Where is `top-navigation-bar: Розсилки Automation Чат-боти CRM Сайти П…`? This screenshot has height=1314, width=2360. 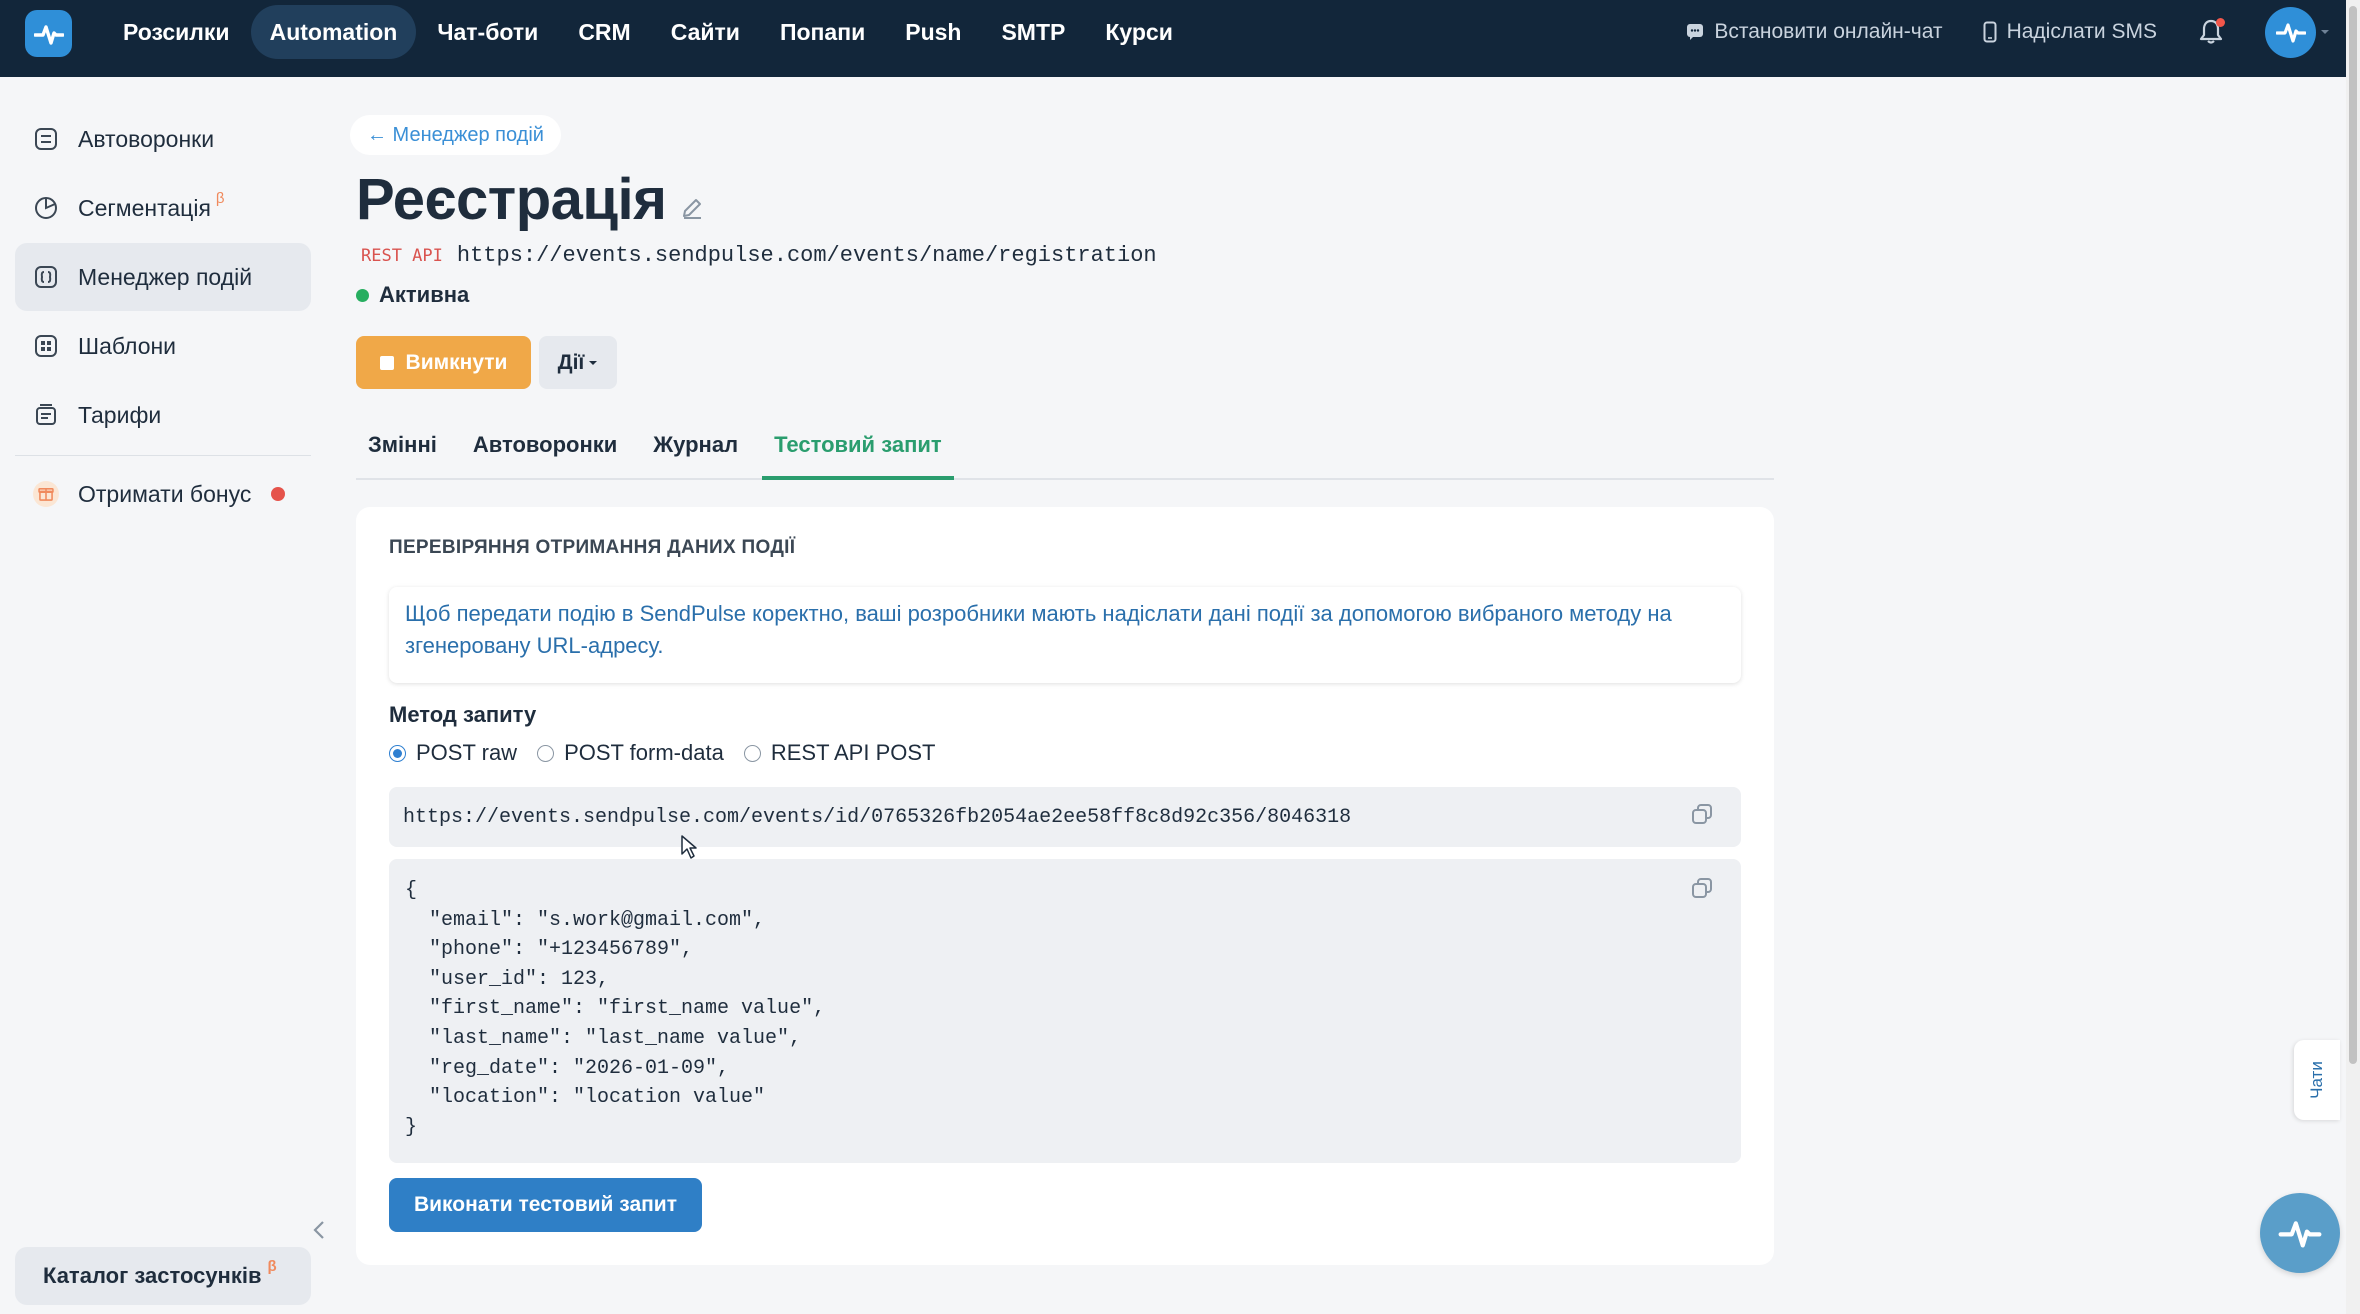
top-navigation-bar: Розсилки Automation Чат-боти CRM Сайти П… is located at coordinates (1180, 38).